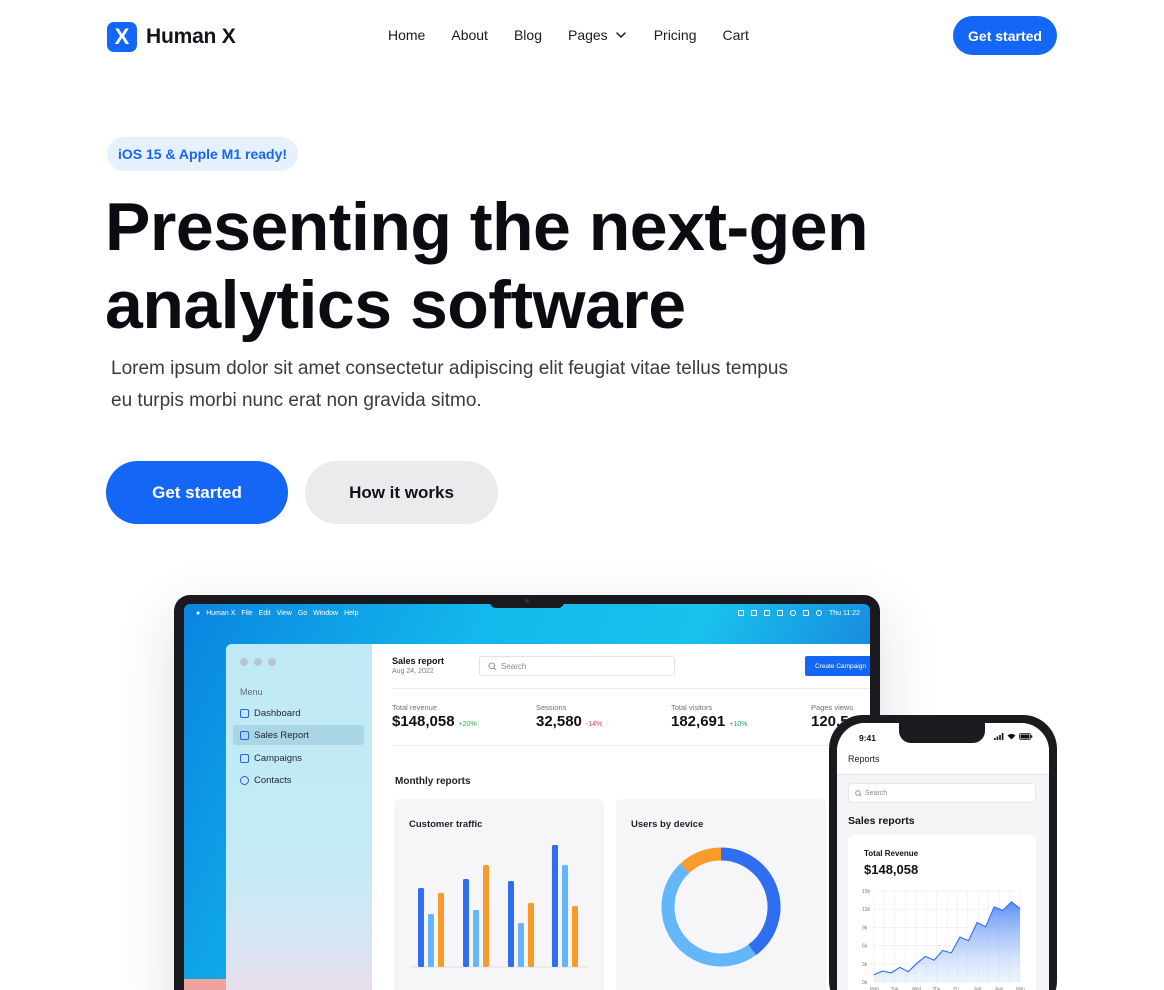  I want to click on customer-traffic-chart, so click(499, 906).